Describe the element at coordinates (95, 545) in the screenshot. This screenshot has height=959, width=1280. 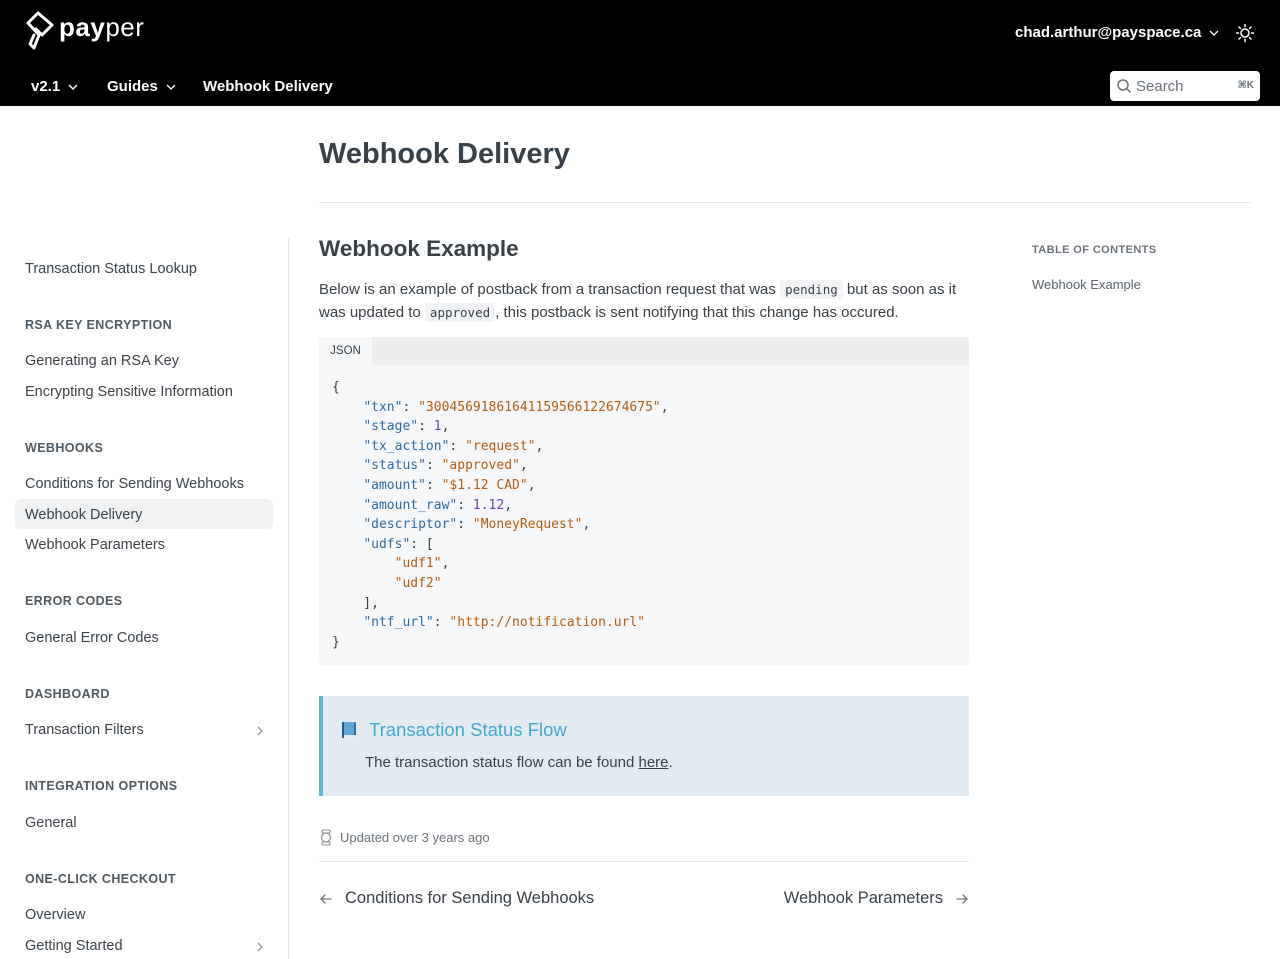
I see `sidebar-item-webhook-parameters: Webhook Parameters` at that location.